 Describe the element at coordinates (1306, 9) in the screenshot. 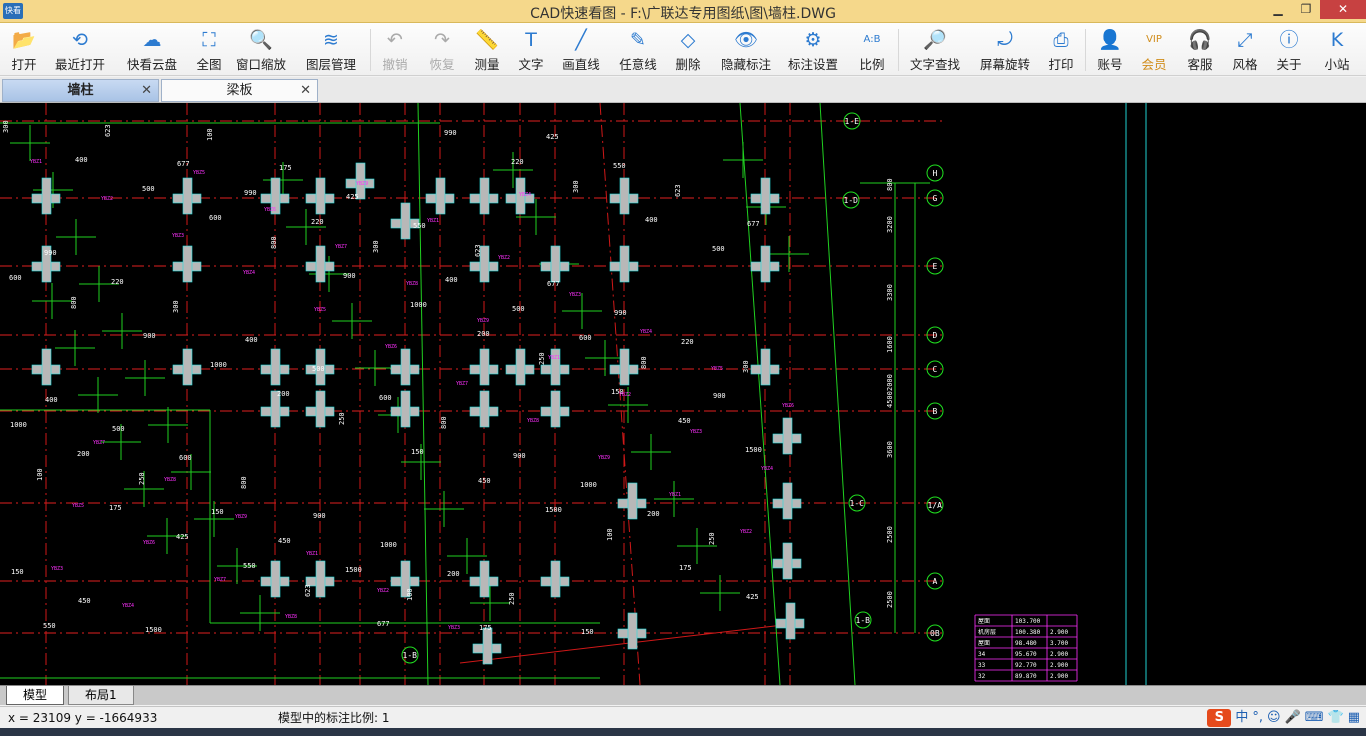

I see `maximize-button: ❐` at that location.